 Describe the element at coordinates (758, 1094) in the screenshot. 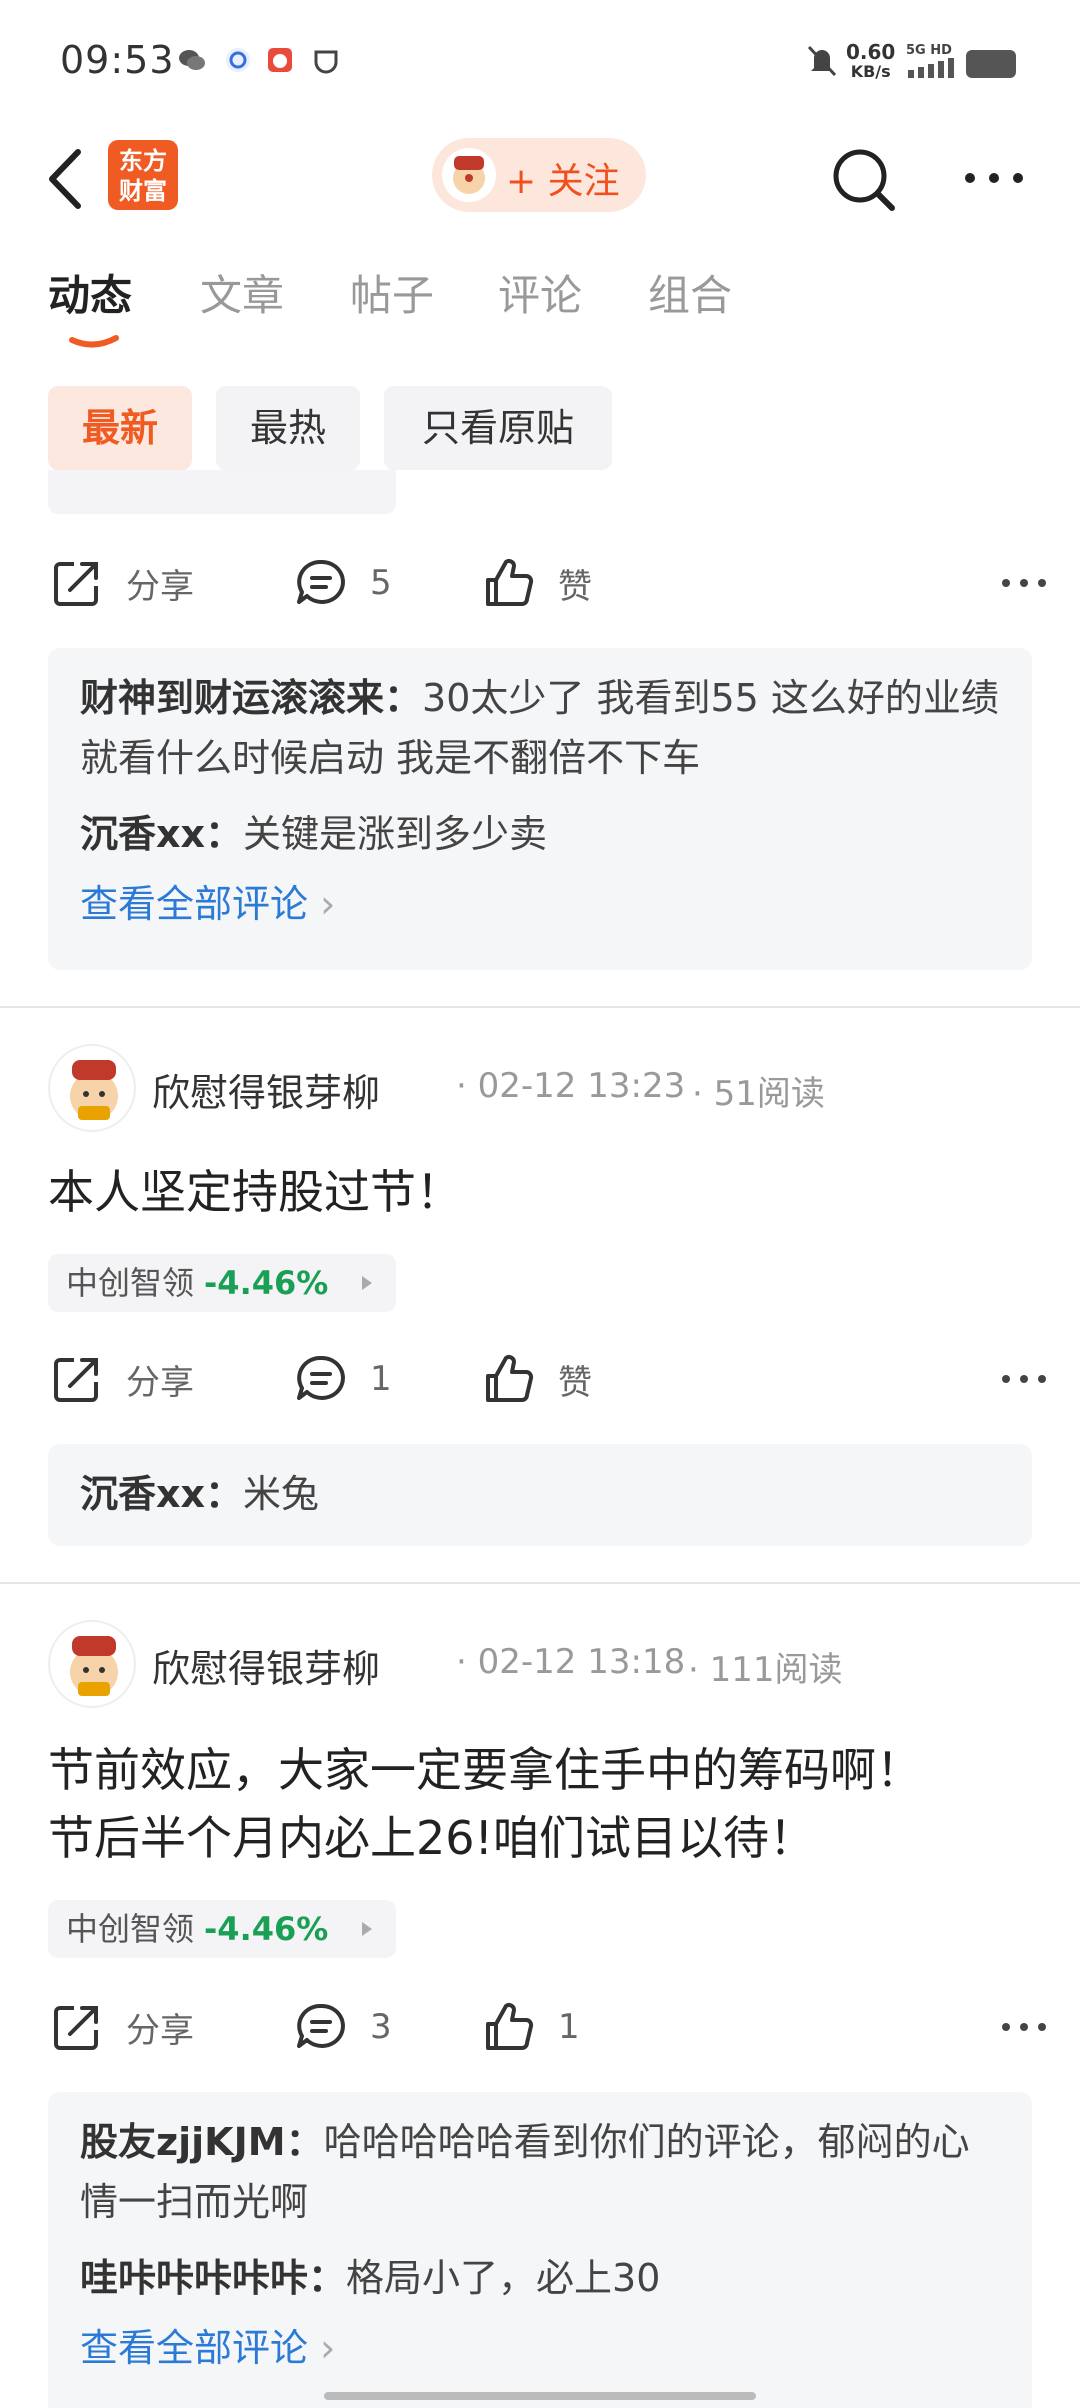

I see `read-count: · 51阅读` at that location.